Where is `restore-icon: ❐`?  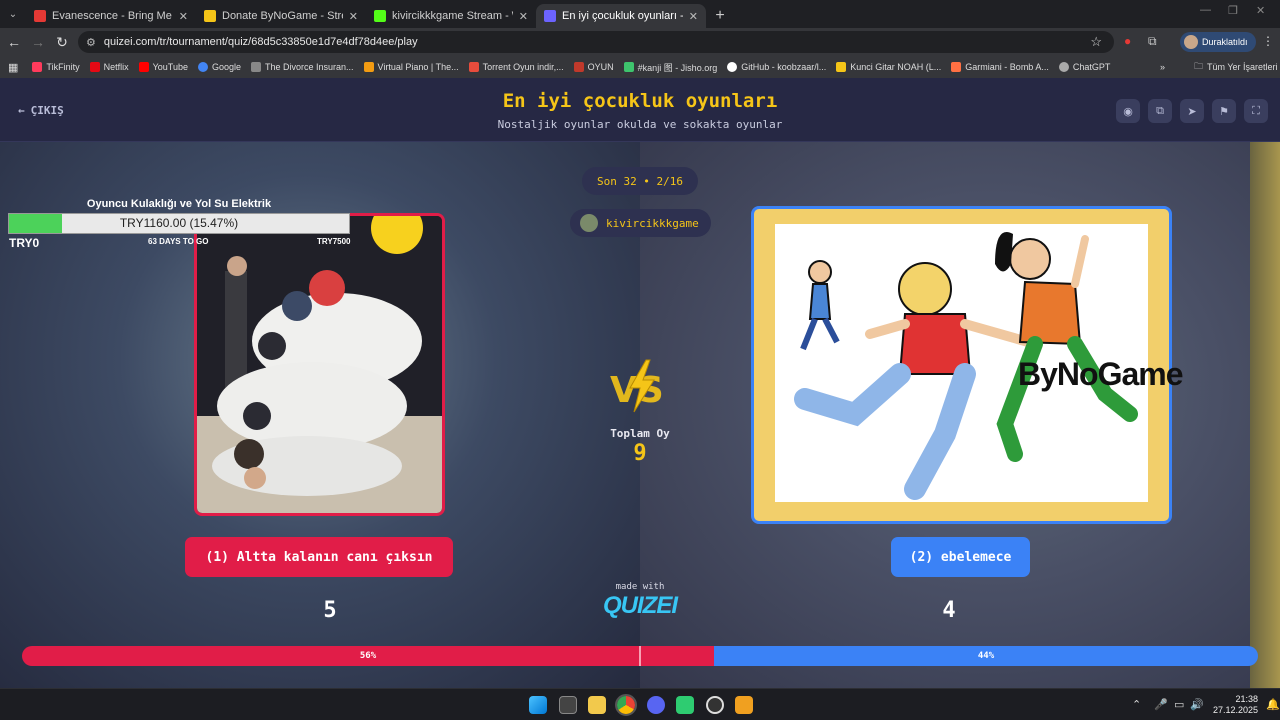
restore-icon: ❐ is located at coordinates (1233, 10).